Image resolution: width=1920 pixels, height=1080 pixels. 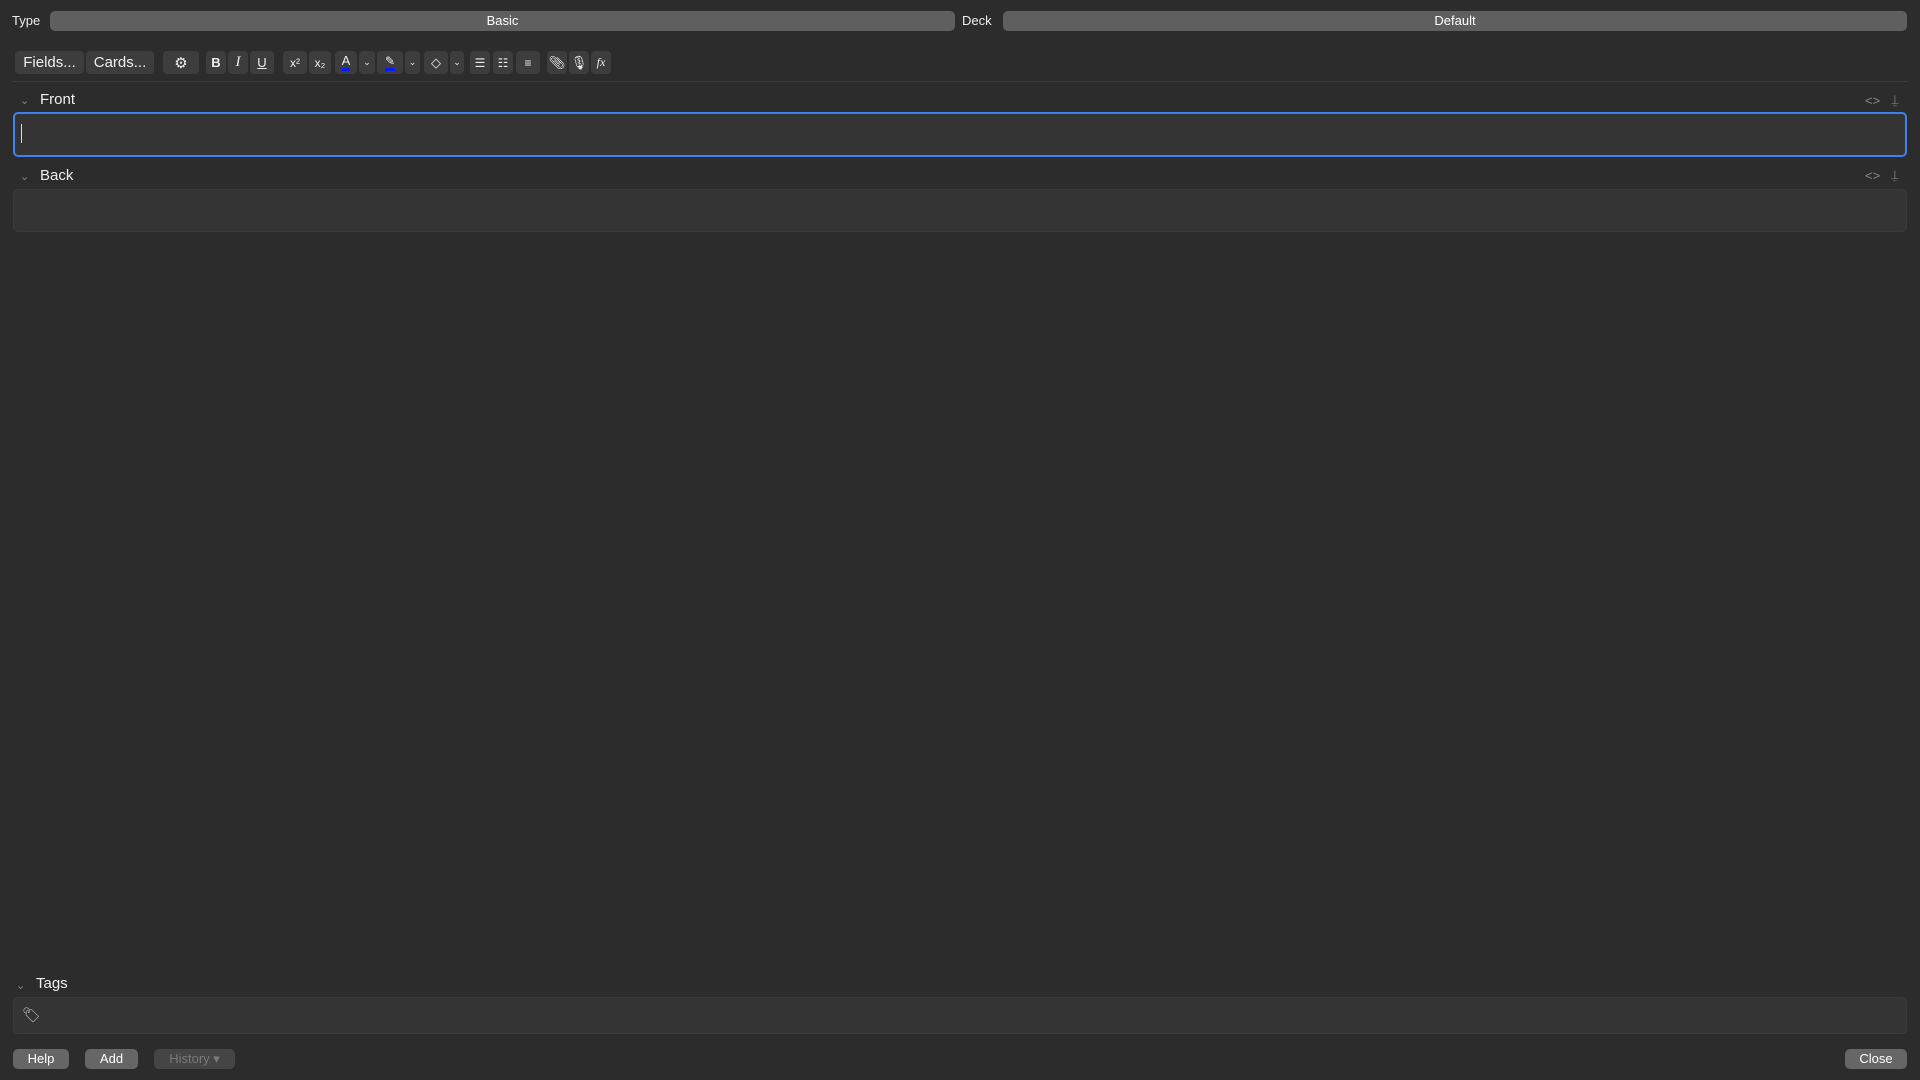 What do you see at coordinates (412, 62) in the screenshot?
I see `highlight-chevron-icon: ⌄` at bounding box center [412, 62].